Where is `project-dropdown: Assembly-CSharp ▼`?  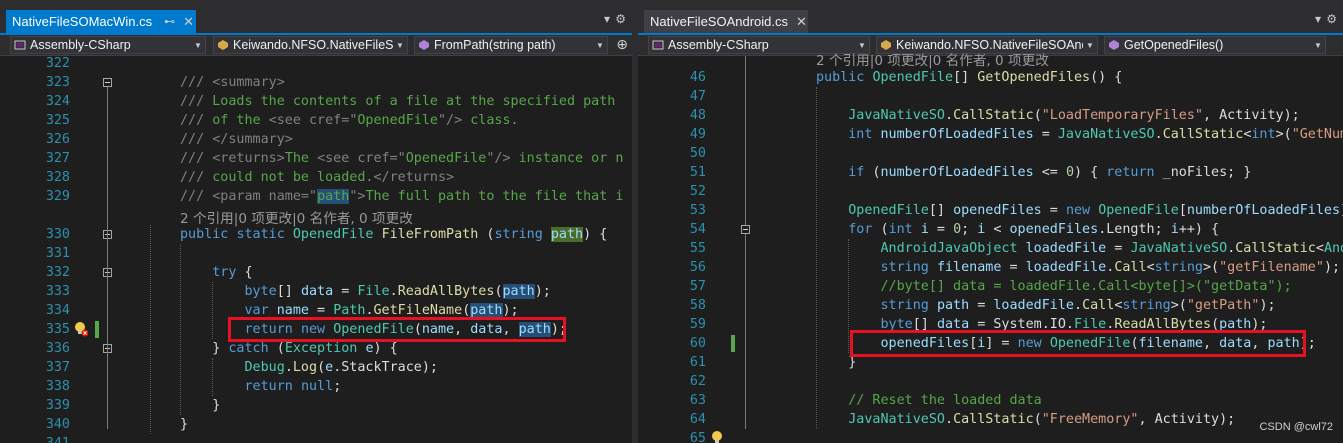 project-dropdown: Assembly-CSharp ▼ is located at coordinates (108, 45).